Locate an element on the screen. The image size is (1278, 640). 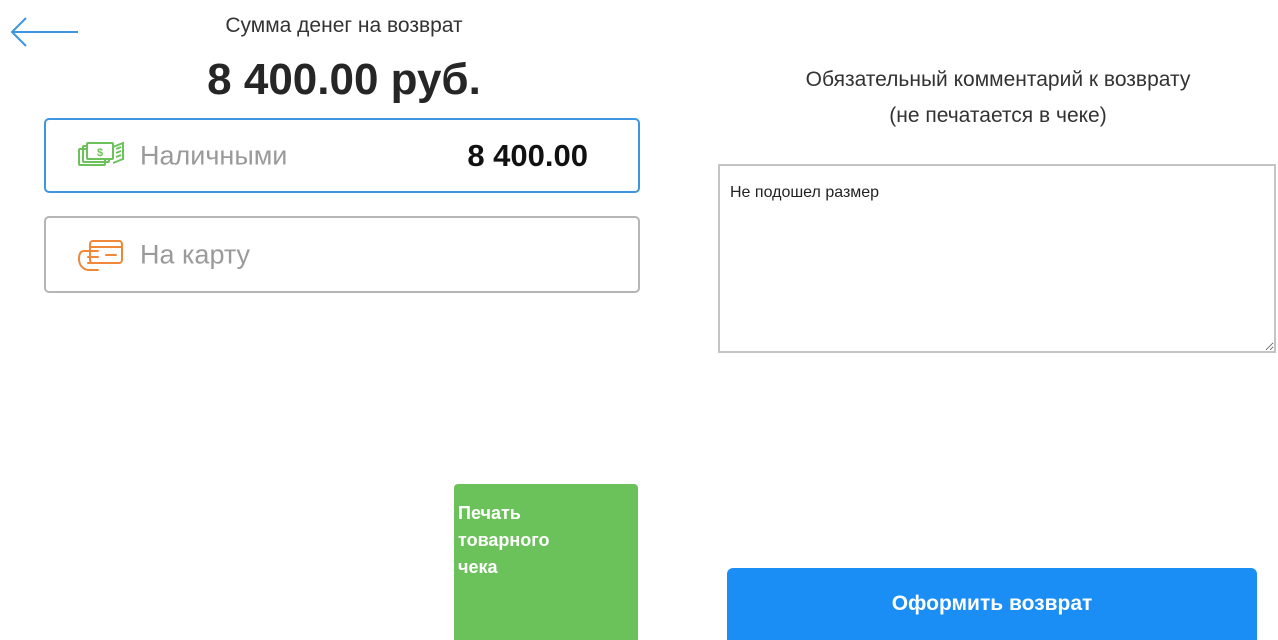
payment-option-cash-label: Наличными is located at coordinates (214, 155).